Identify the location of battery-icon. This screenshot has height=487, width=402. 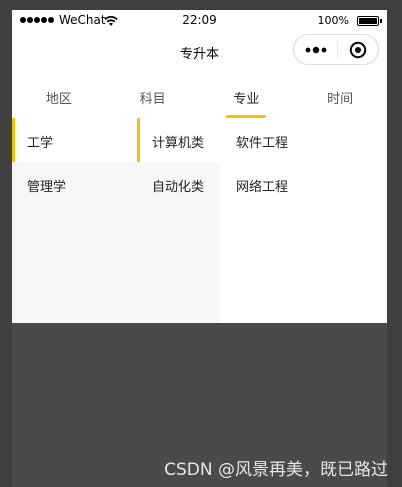
(369, 21).